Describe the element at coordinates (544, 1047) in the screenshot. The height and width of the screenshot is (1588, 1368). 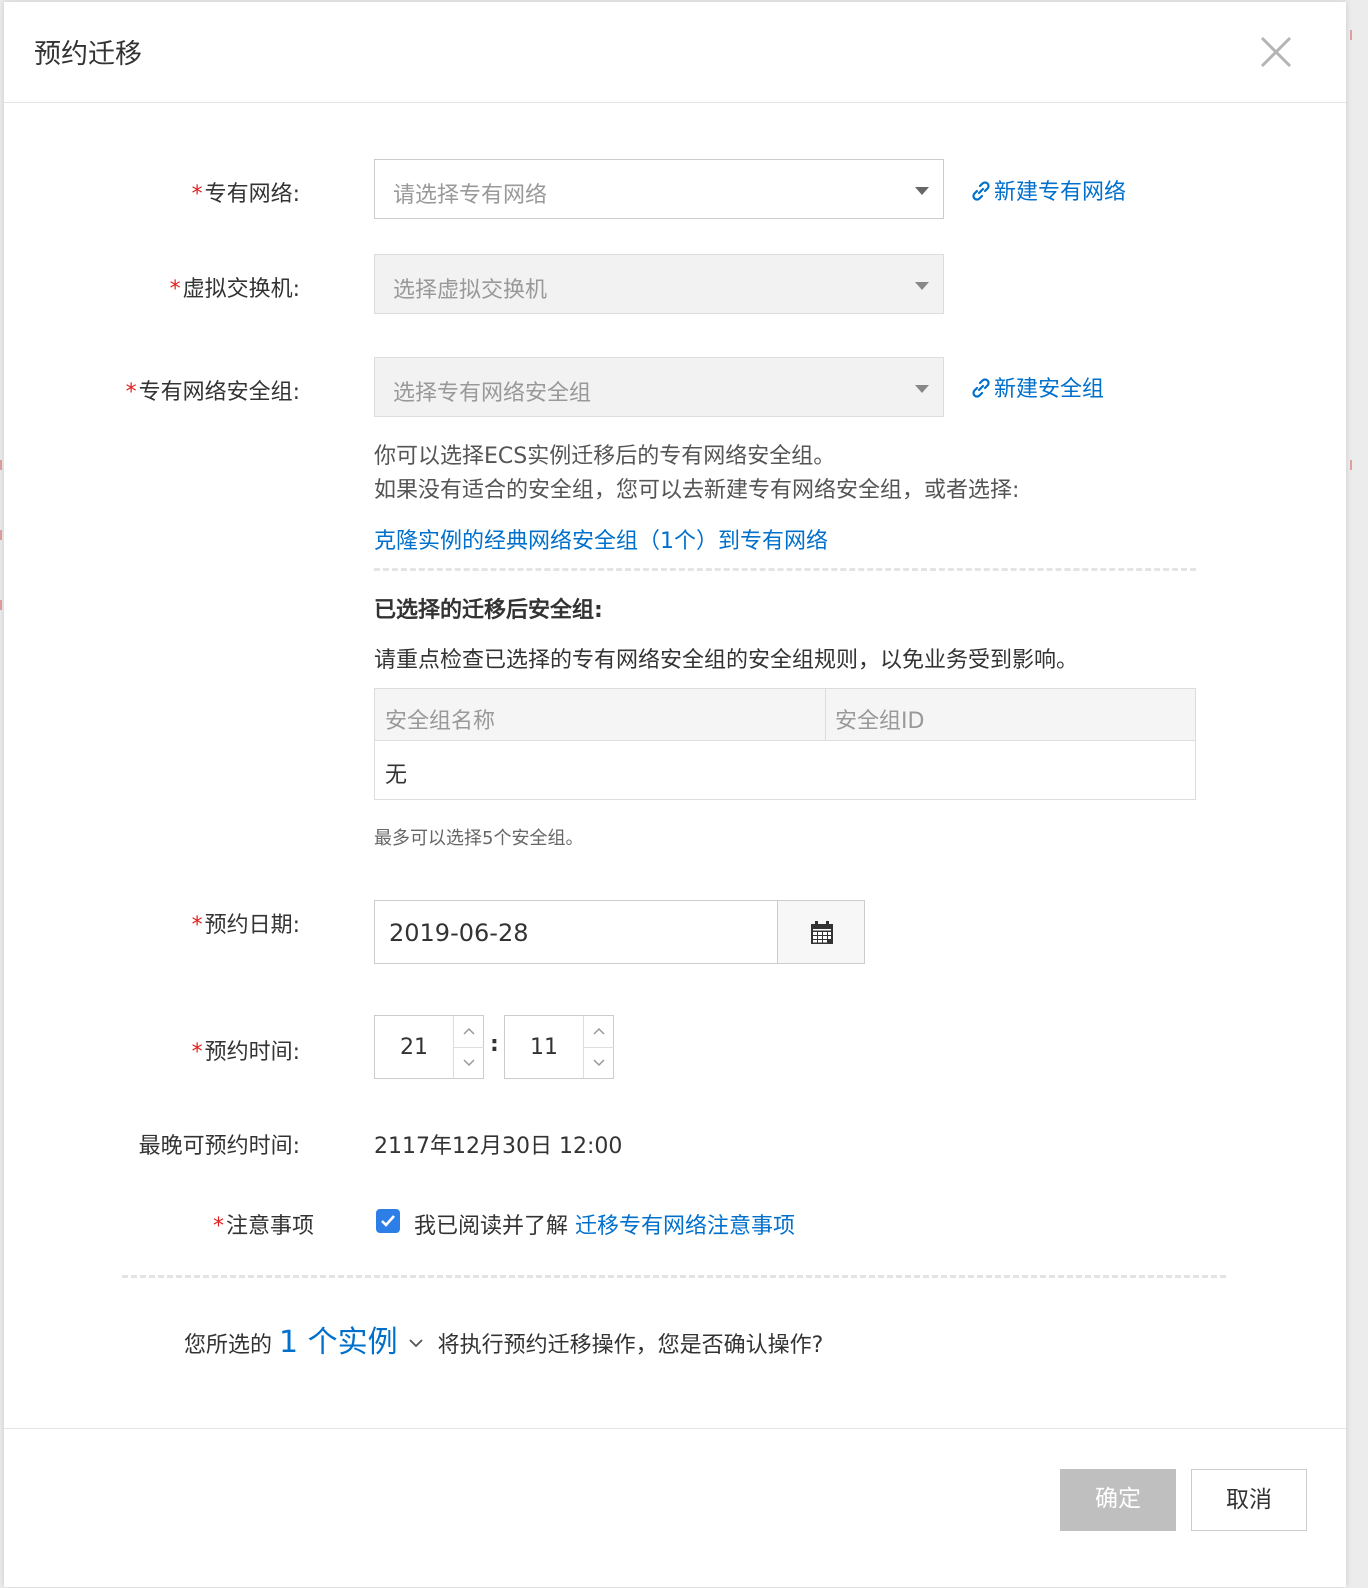
I see `minute-value: 11` at that location.